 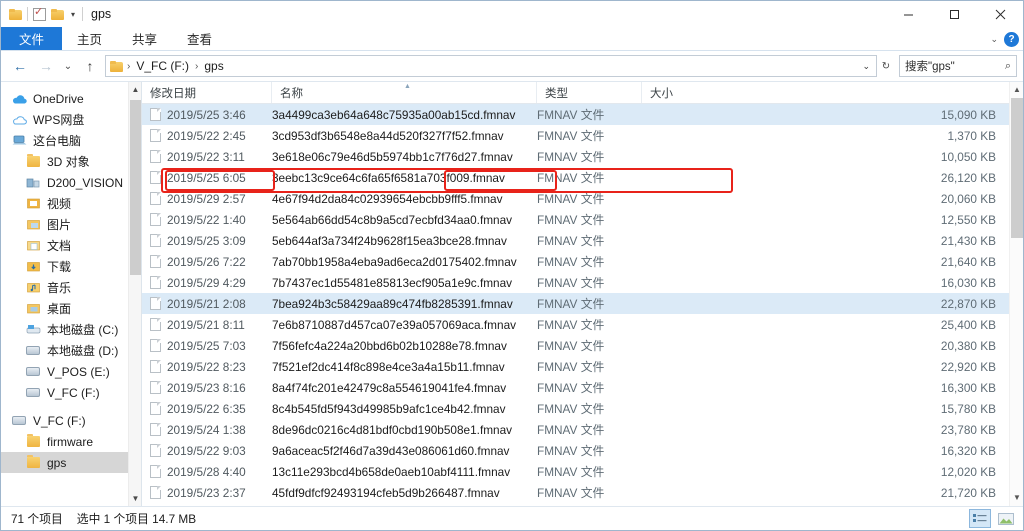 I want to click on sidebar-item-wps-cloud: WPS网盘, so click(x=71, y=119).